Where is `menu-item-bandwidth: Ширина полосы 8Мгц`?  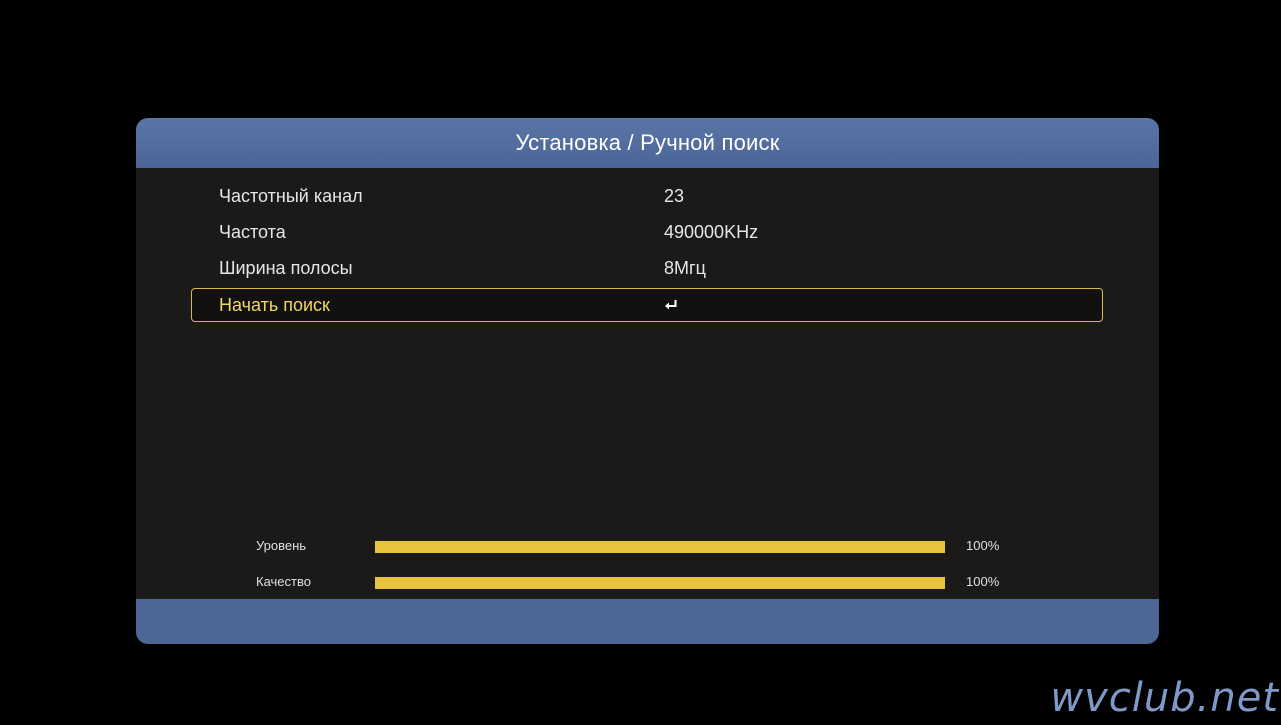
menu-item-bandwidth: Ширина полосы 8Мгц is located at coordinates (647, 268).